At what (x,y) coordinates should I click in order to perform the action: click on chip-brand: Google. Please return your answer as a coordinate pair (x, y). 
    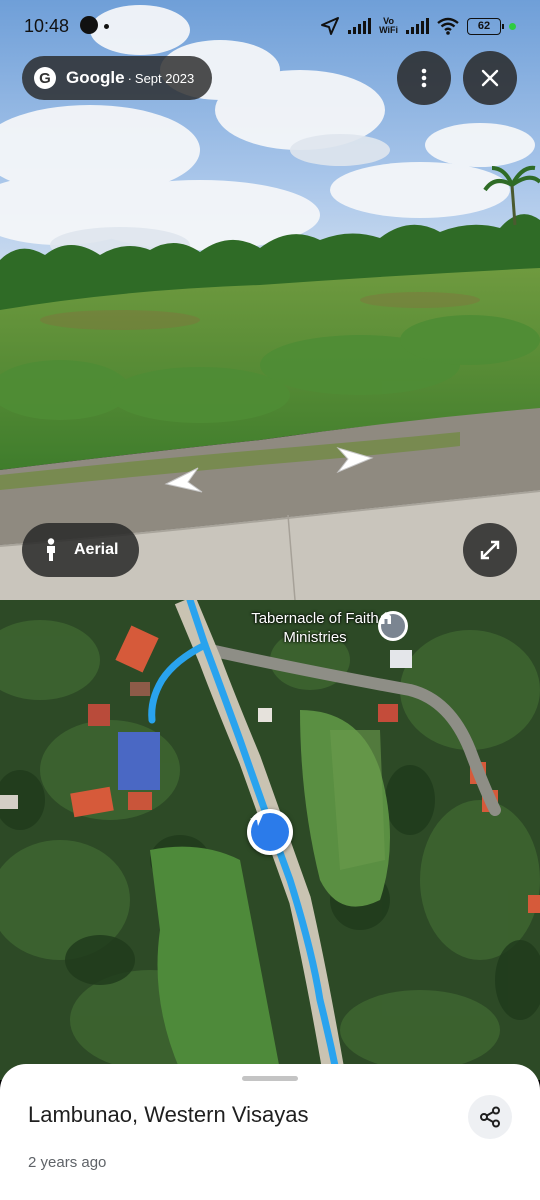
    Looking at the image, I should click on (95, 77).